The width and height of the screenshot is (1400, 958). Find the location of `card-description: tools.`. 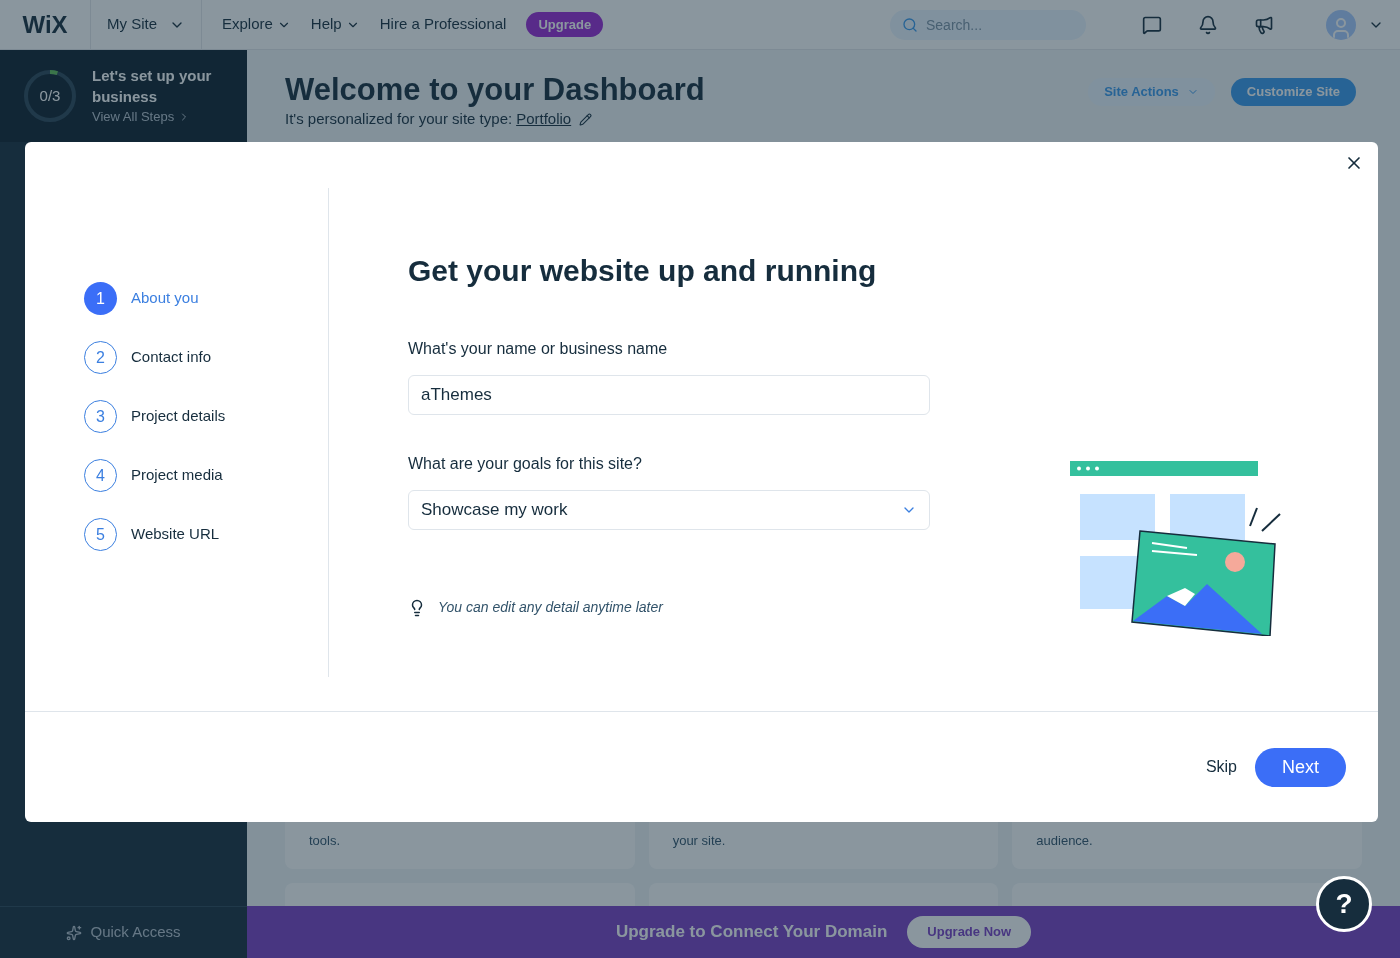

card-description: tools. is located at coordinates (325, 840).